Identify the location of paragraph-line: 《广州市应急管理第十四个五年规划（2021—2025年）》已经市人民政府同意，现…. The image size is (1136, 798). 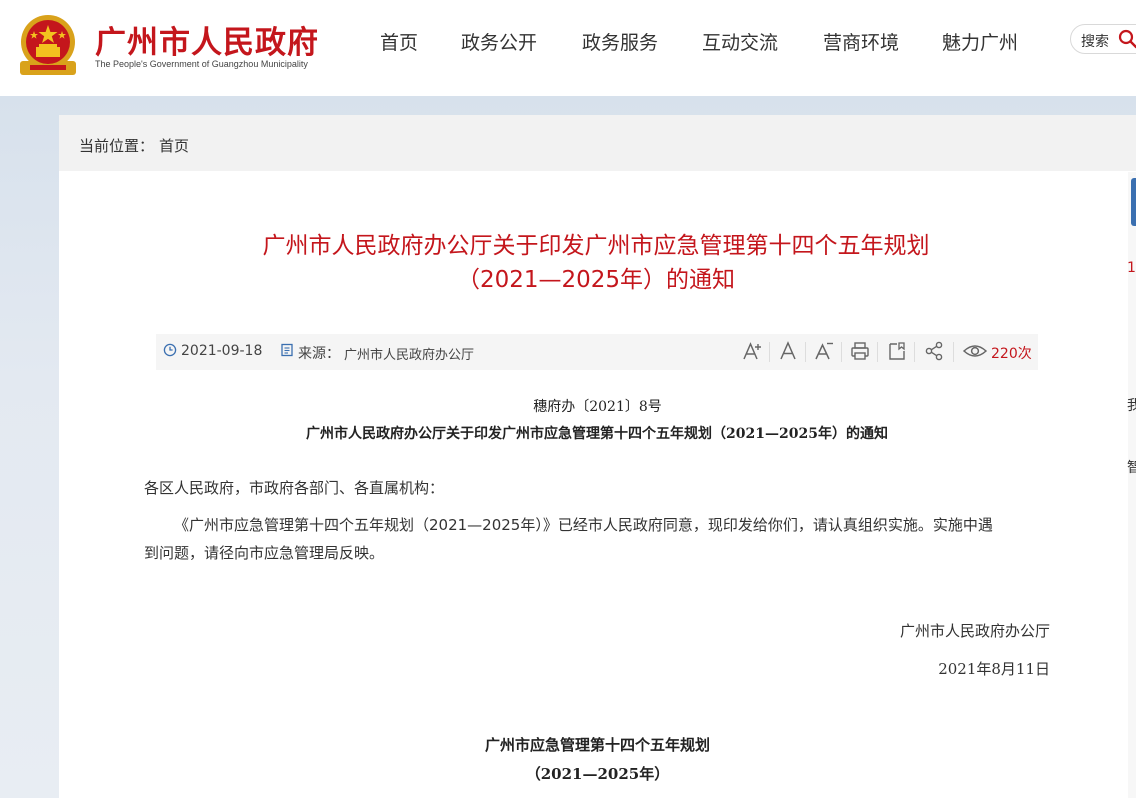
(583, 525).